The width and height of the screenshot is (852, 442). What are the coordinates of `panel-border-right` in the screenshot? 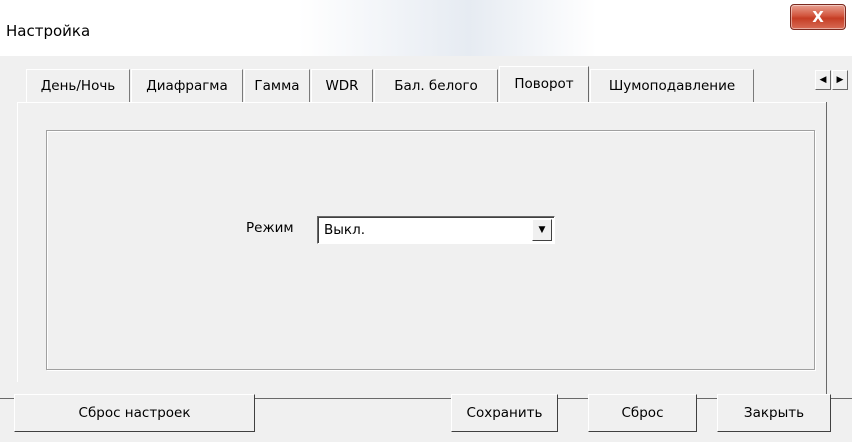 It's located at (826, 248).